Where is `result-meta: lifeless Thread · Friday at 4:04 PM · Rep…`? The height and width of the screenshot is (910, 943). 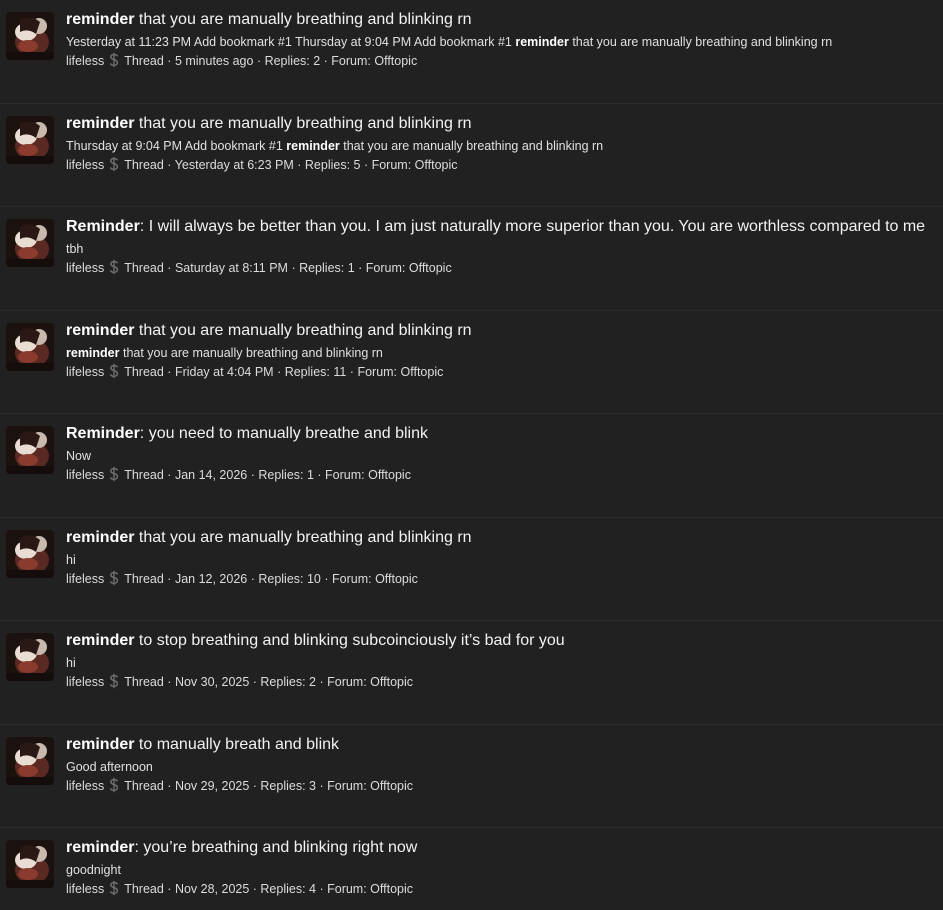 result-meta: lifeless Thread · Friday at 4:04 PM · Rep… is located at coordinates (497, 372).